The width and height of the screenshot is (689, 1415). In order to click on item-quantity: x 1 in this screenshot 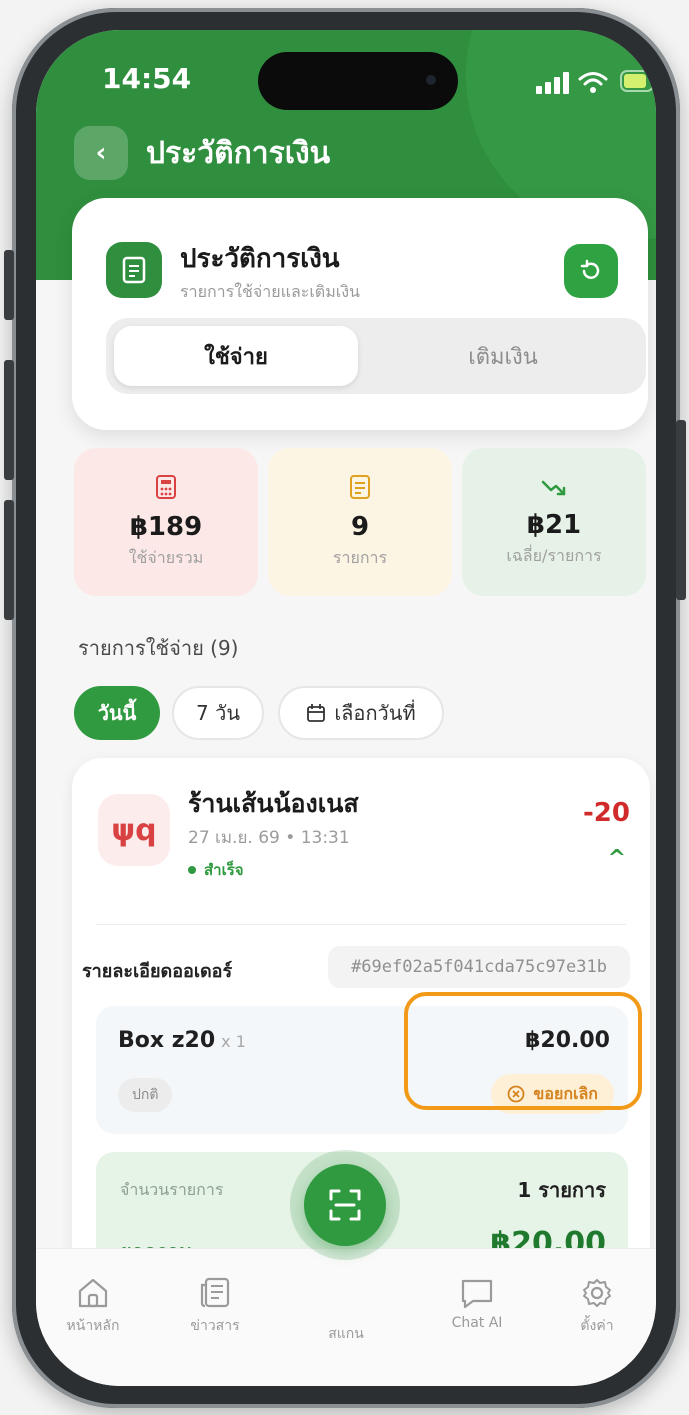, I will do `click(233, 1041)`.